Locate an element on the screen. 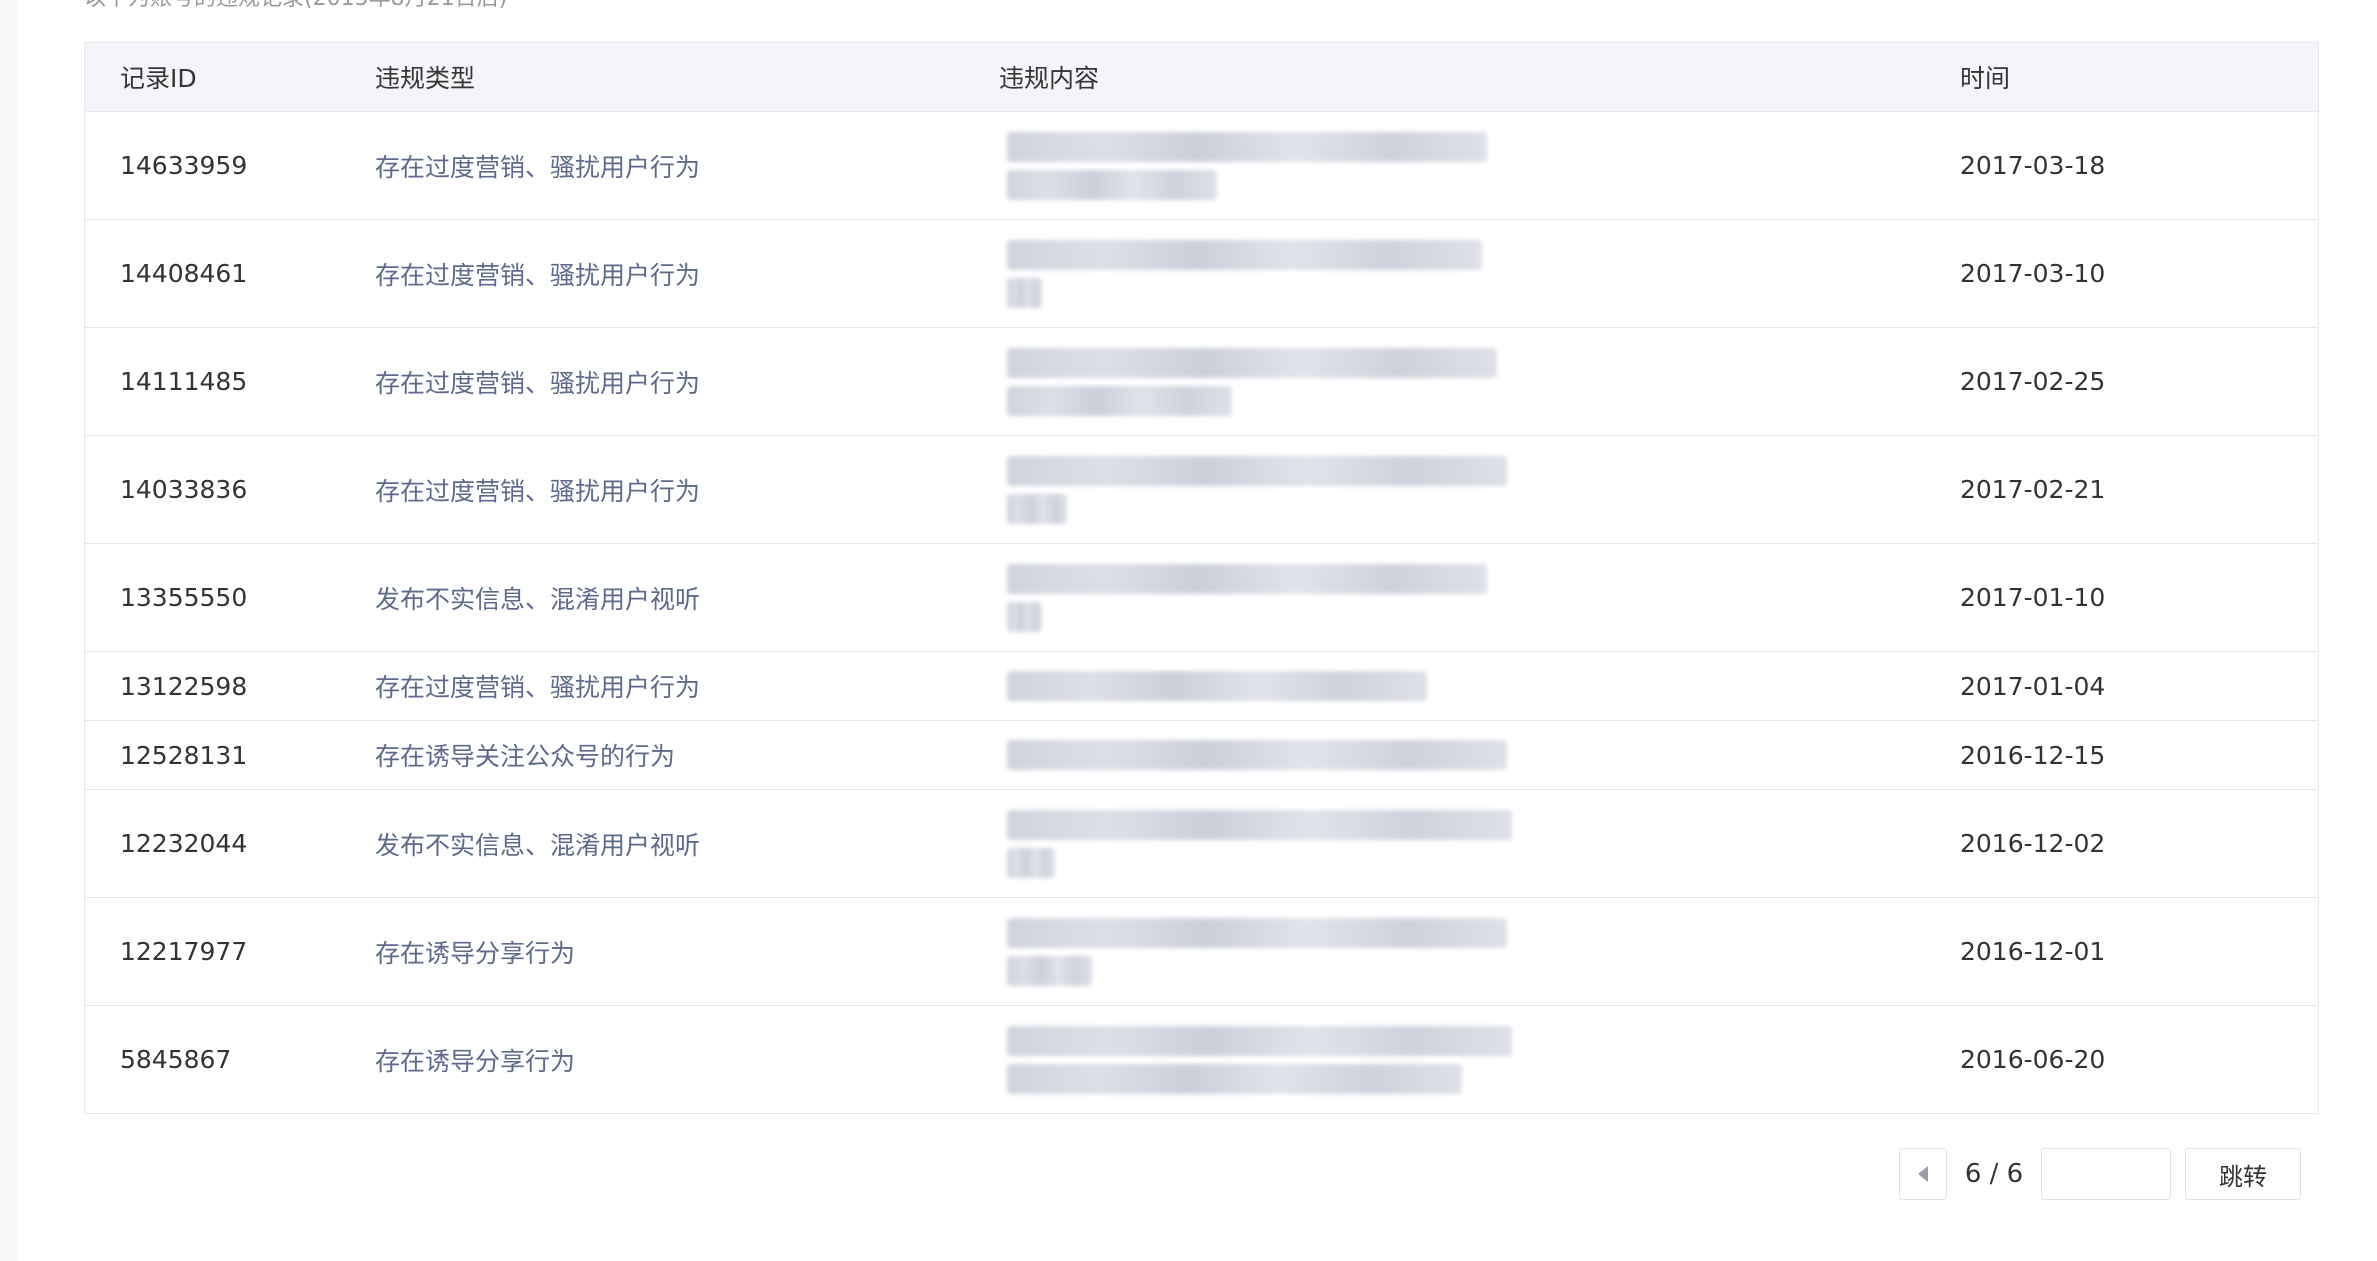 The width and height of the screenshot is (2377, 1261). caret-left-icon is located at coordinates (1923, 1174).